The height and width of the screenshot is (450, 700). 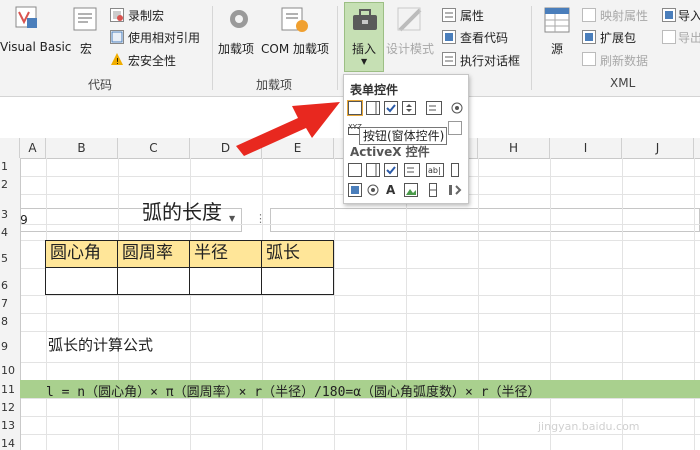 I want to click on activex-image-icon, so click(x=411, y=190).